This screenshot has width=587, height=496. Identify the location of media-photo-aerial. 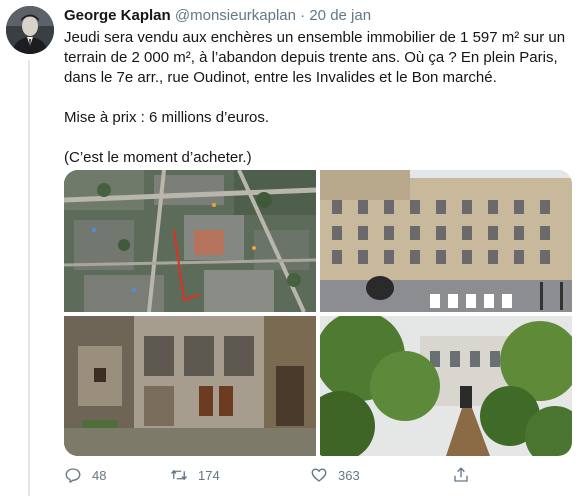
(190, 241).